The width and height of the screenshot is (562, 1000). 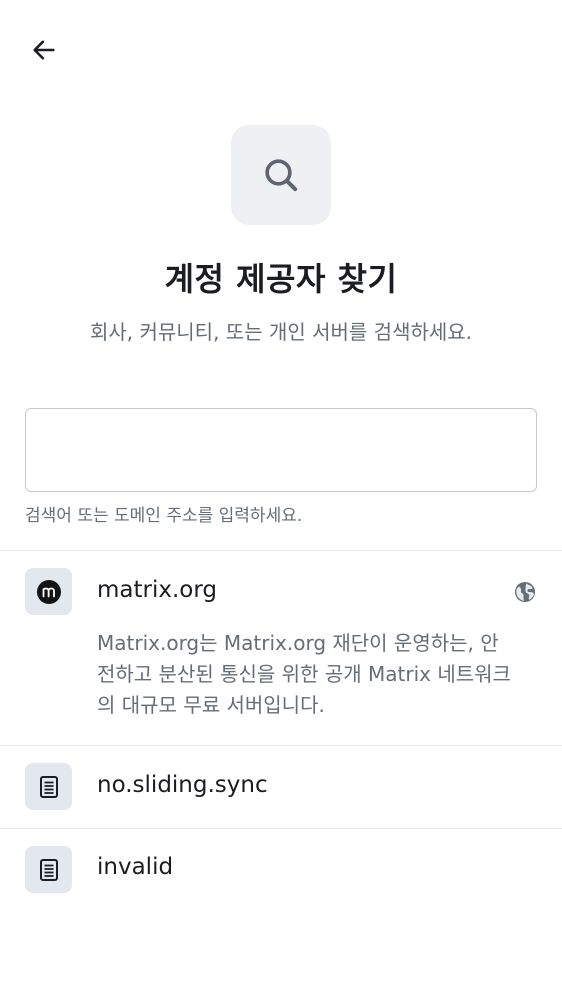 I want to click on search-input, so click(x=281, y=450).